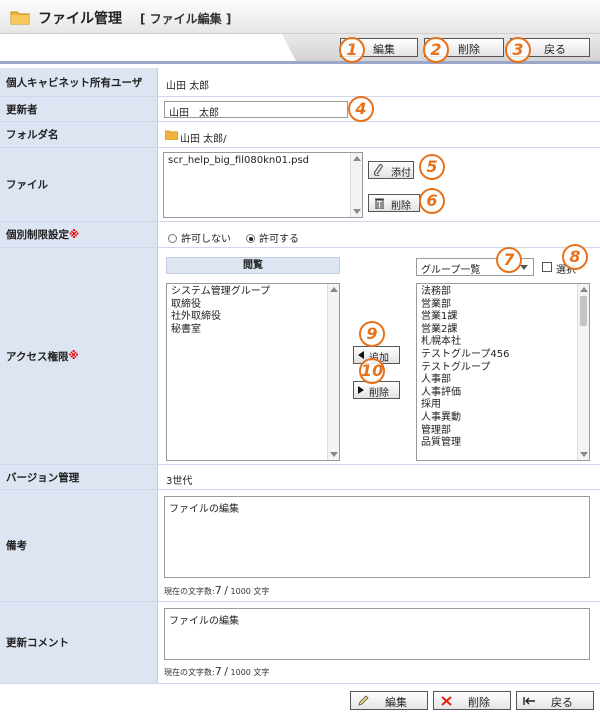  I want to click on callout-2: 2, so click(436, 50).